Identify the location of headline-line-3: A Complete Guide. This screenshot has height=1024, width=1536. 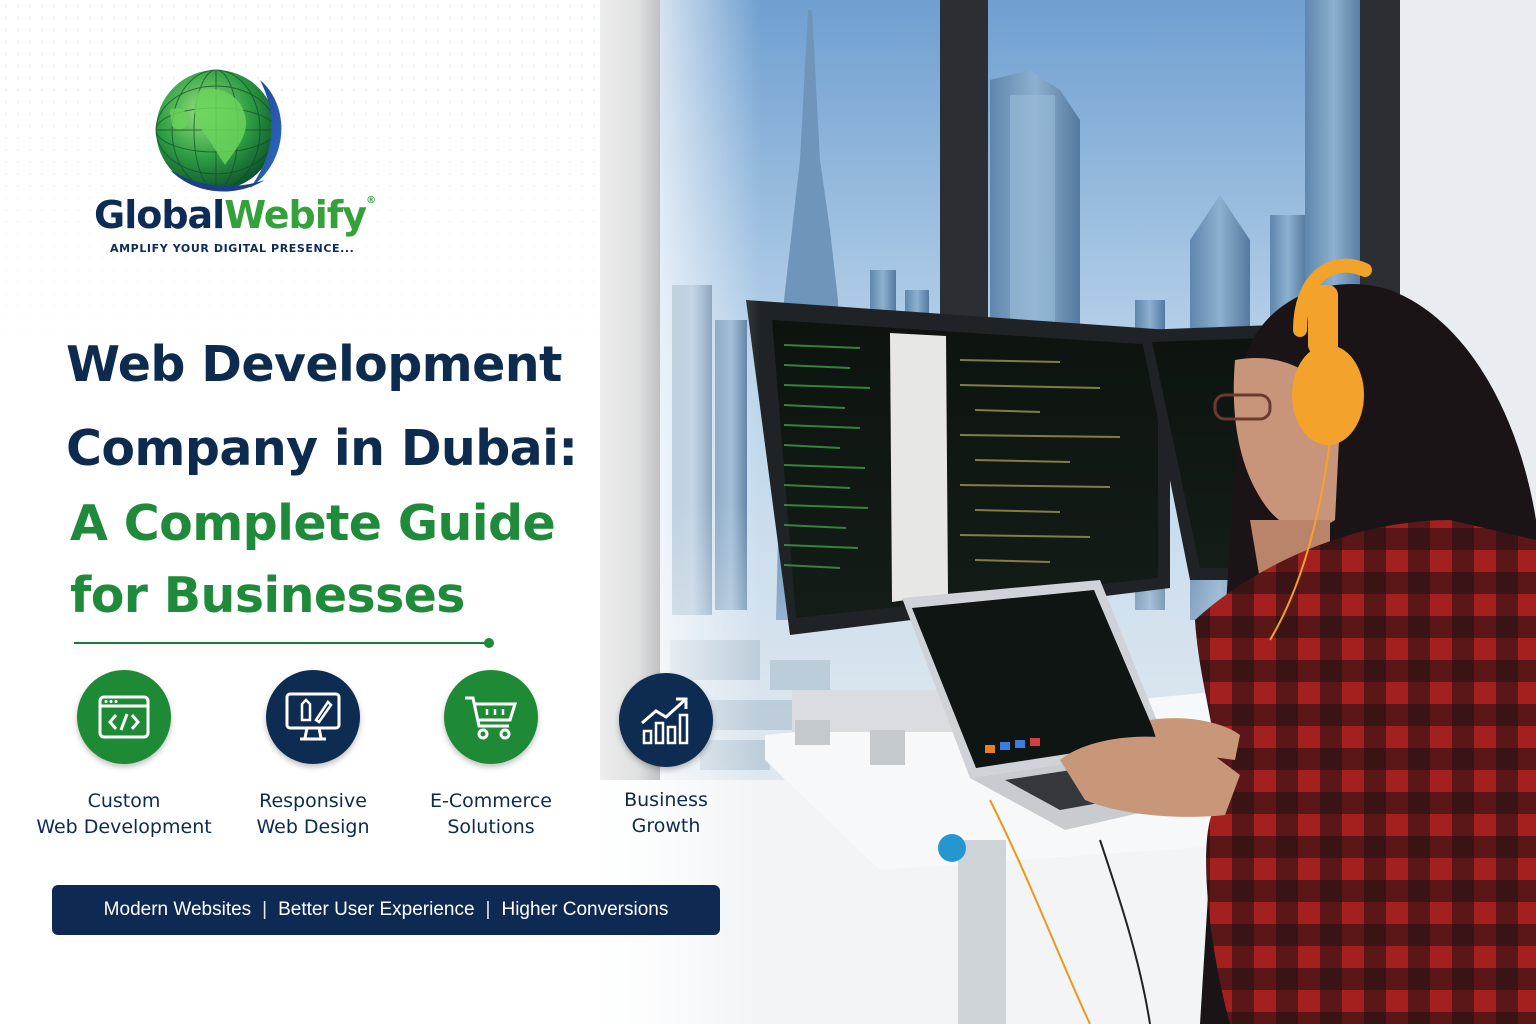
(313, 523).